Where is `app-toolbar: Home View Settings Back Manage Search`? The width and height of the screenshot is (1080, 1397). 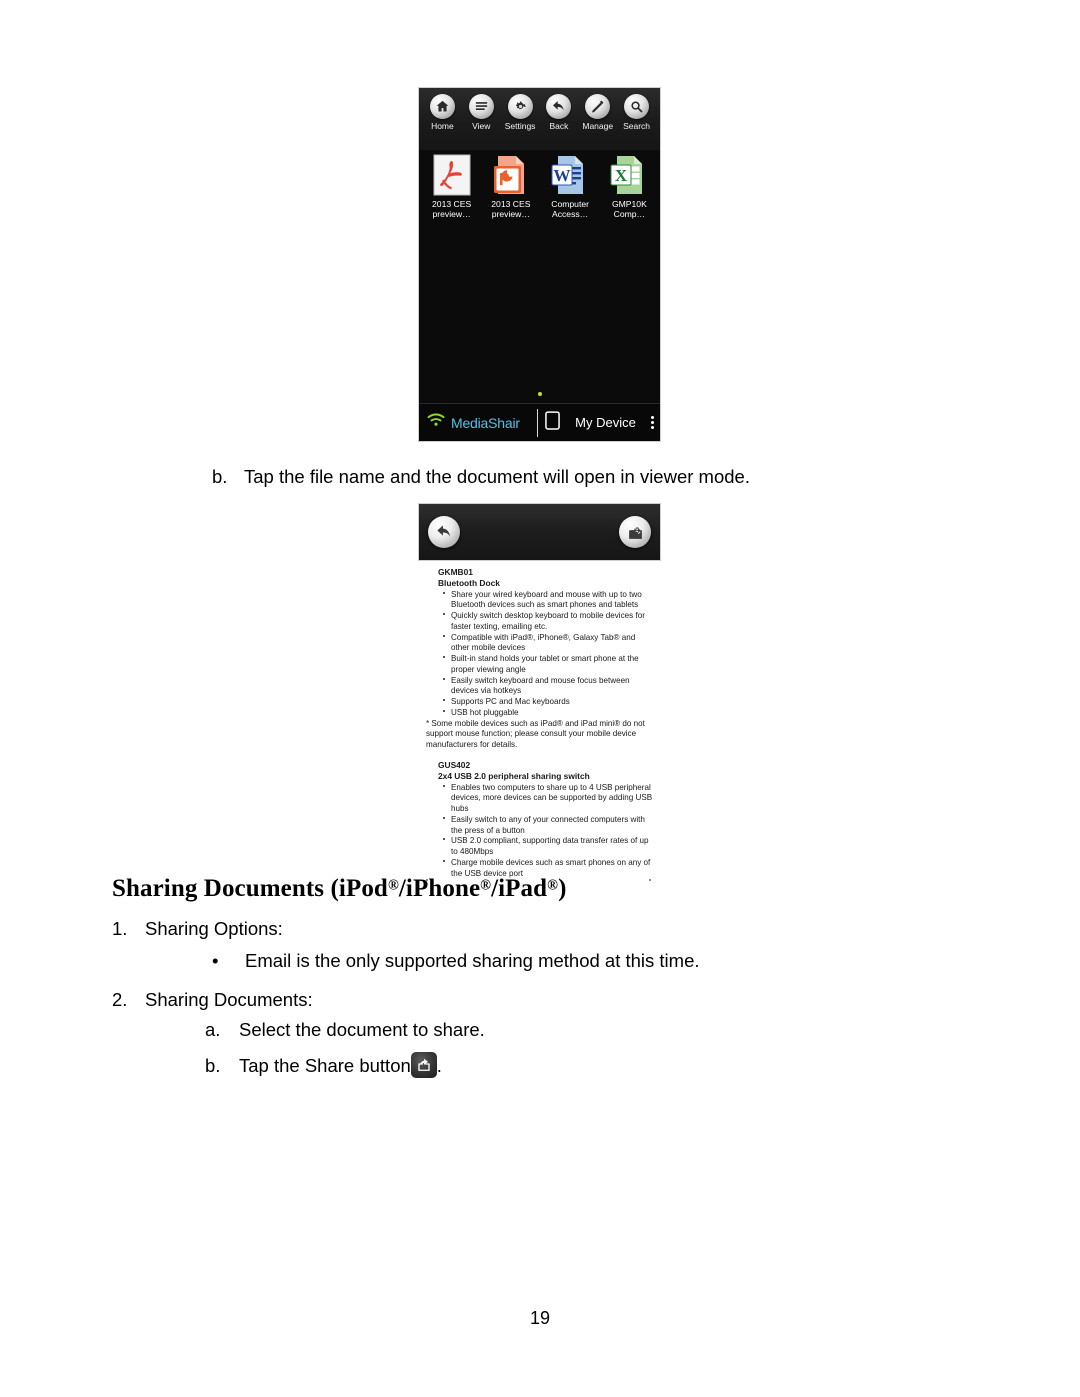 app-toolbar: Home View Settings Back Manage Search is located at coordinates (539, 119).